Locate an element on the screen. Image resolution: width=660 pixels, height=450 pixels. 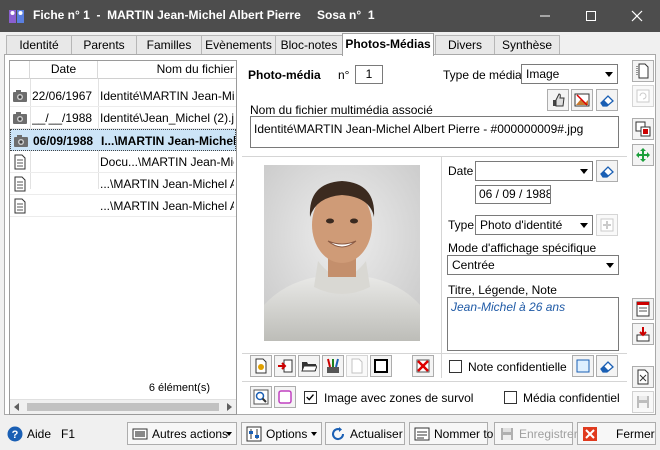
tools-button is located at coordinates (333, 366).